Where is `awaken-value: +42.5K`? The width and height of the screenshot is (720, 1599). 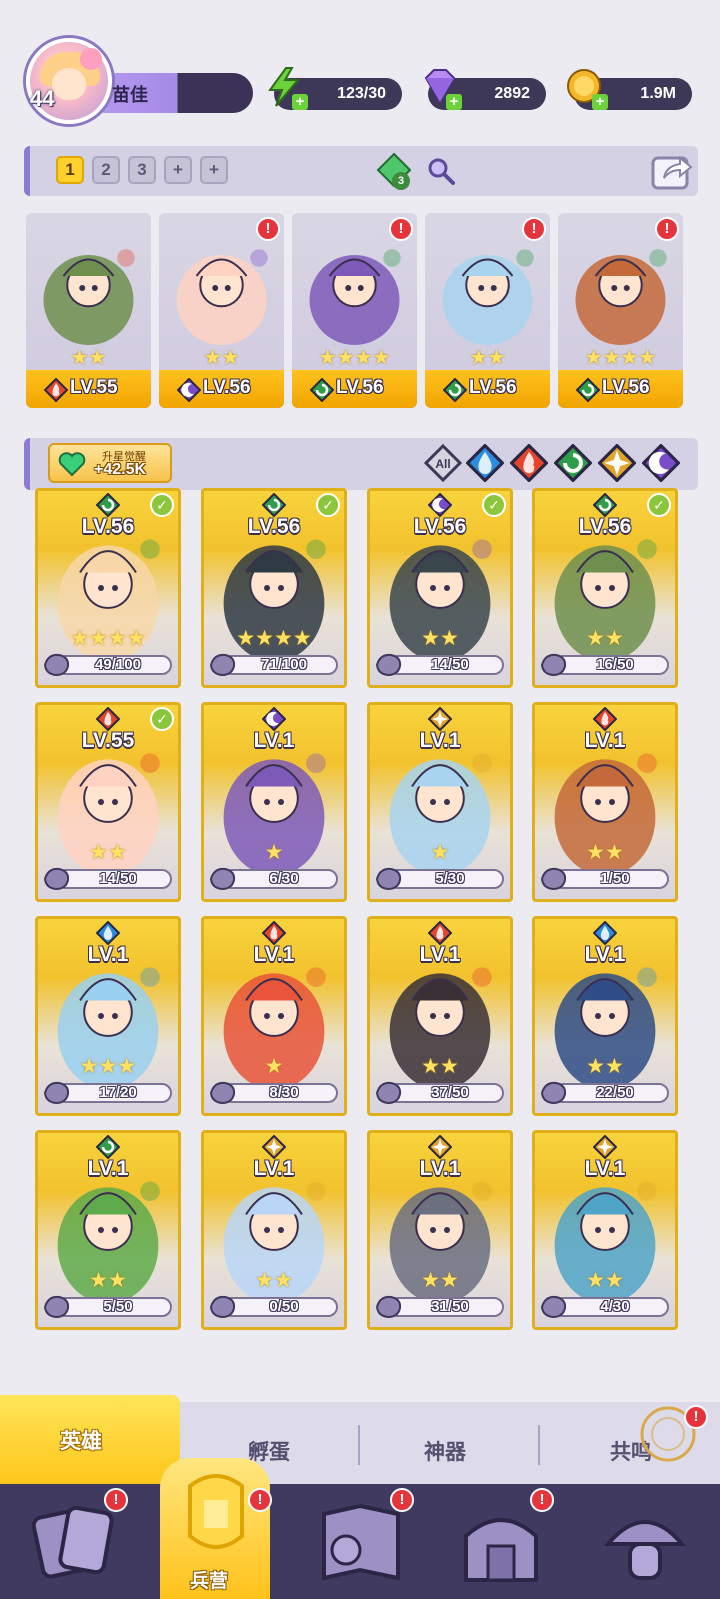
awaken-value: +42.5K is located at coordinates (120, 469).